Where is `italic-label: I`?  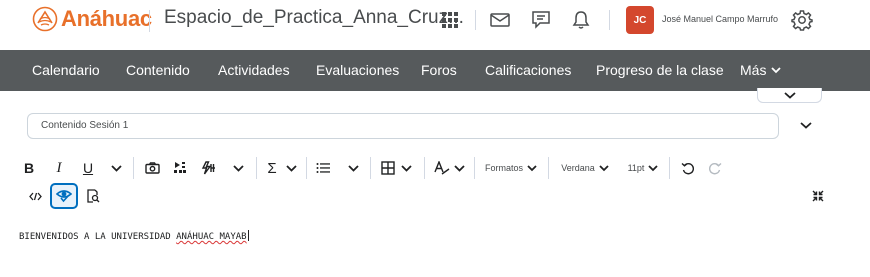 italic-label: I is located at coordinates (59, 167).